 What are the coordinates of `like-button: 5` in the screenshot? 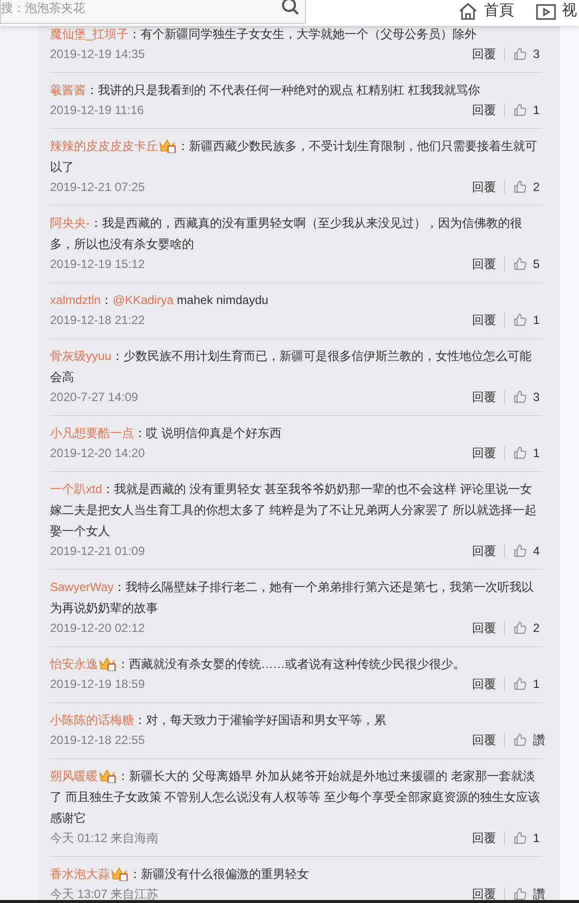 It's located at (530, 264).